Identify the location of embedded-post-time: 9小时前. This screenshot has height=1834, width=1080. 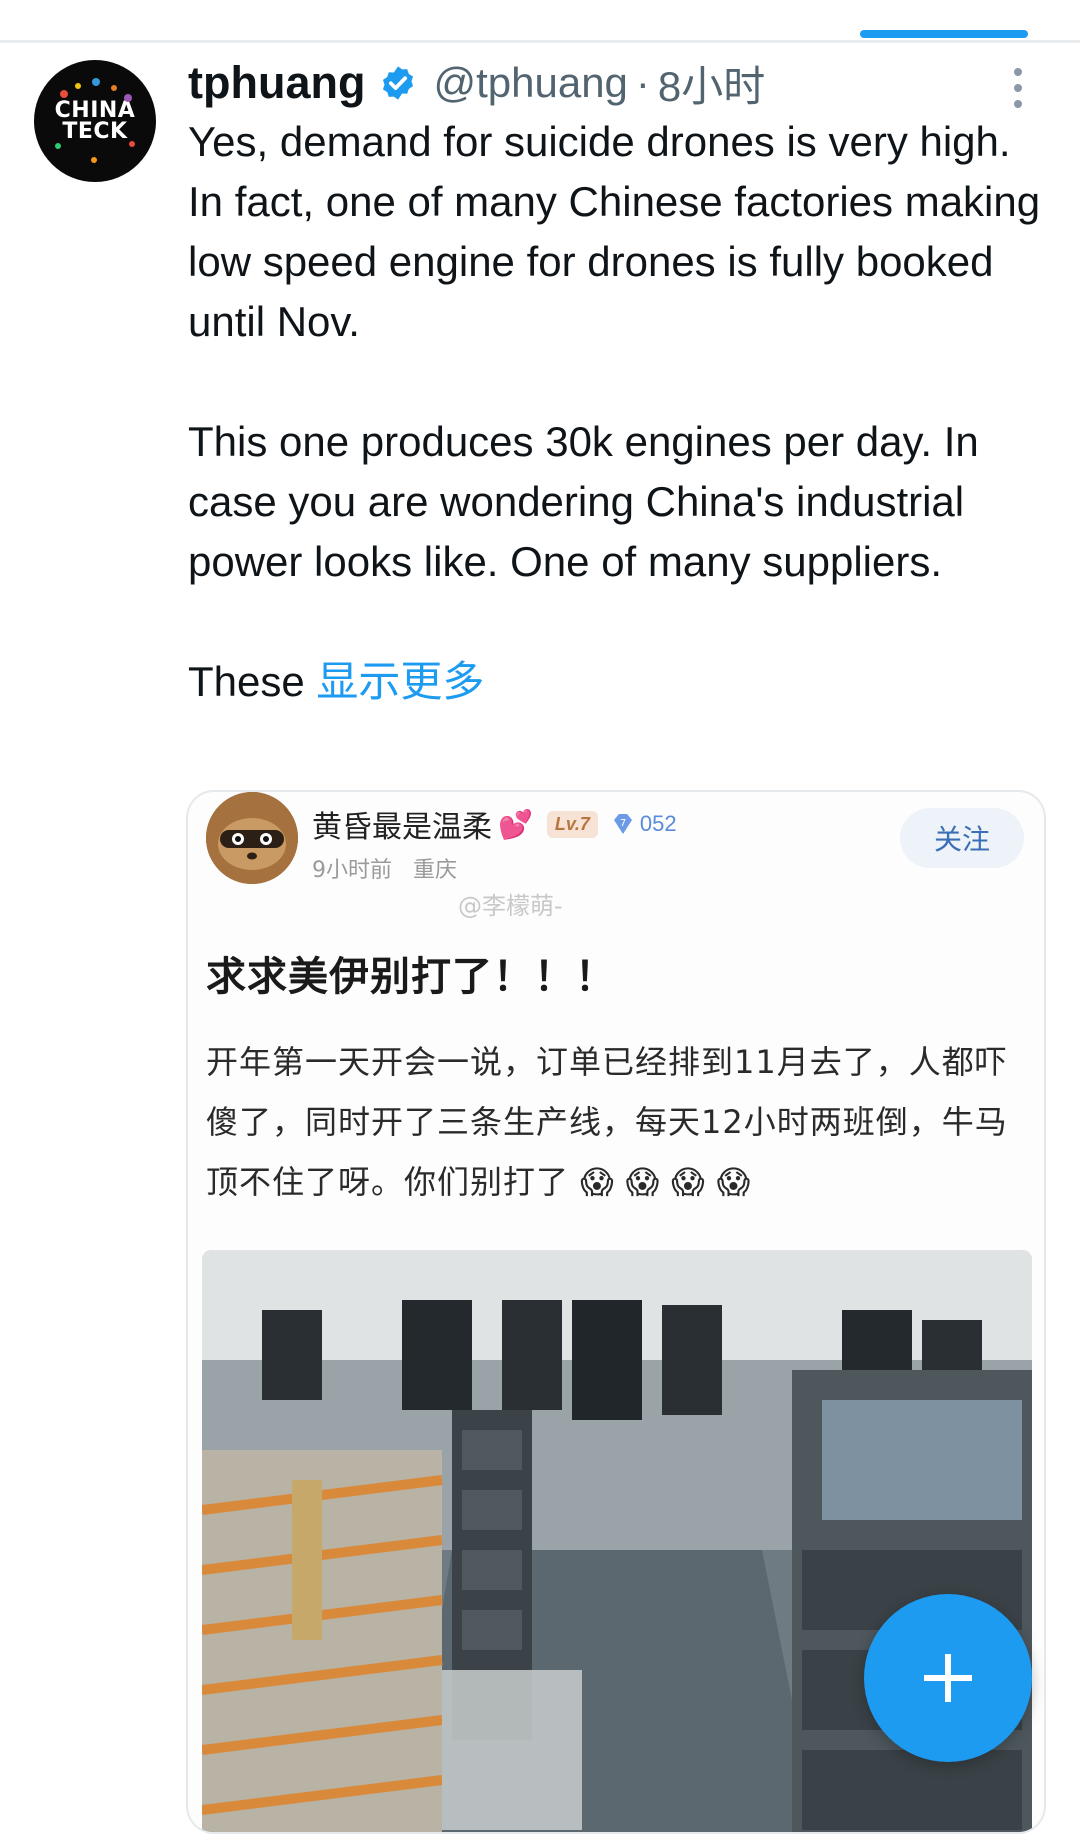
(352, 870).